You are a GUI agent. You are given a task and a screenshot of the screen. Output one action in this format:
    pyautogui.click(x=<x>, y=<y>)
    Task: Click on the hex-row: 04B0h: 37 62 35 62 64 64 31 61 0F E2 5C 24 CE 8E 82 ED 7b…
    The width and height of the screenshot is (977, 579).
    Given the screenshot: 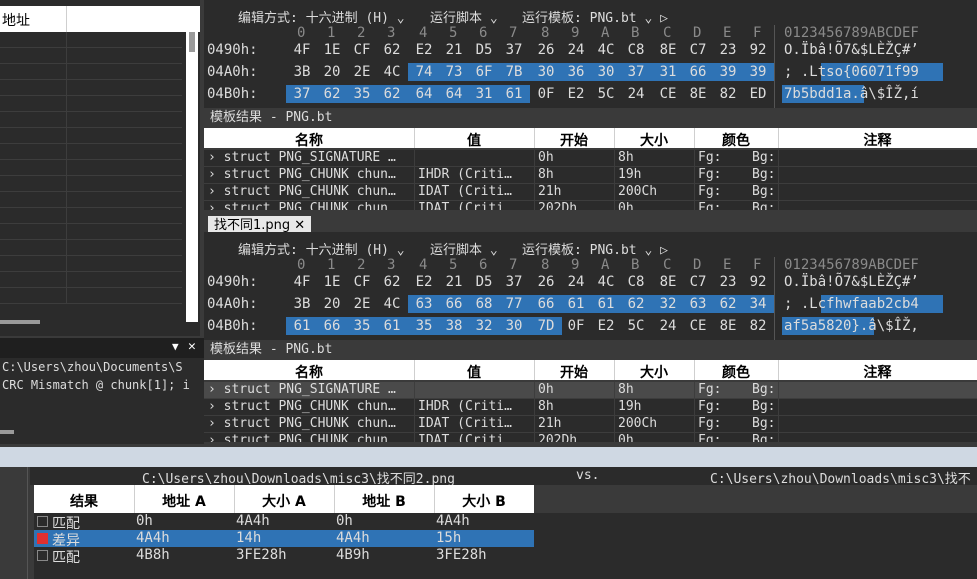 What is the action you would take?
    pyautogui.click(x=590, y=94)
    